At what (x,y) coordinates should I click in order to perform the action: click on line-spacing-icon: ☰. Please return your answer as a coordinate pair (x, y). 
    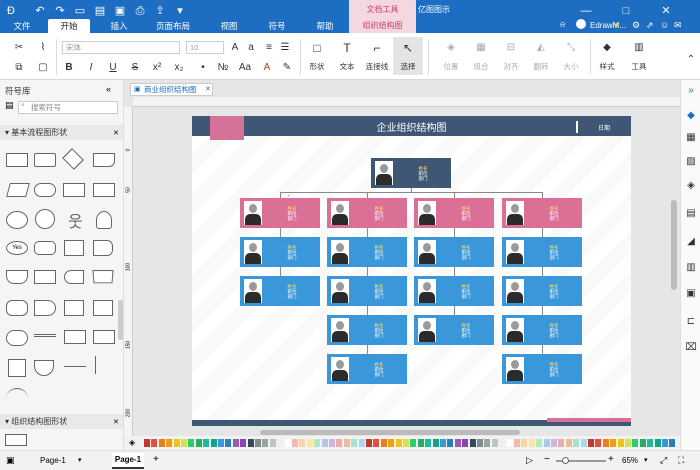
    Looking at the image, I should click on (285, 48).